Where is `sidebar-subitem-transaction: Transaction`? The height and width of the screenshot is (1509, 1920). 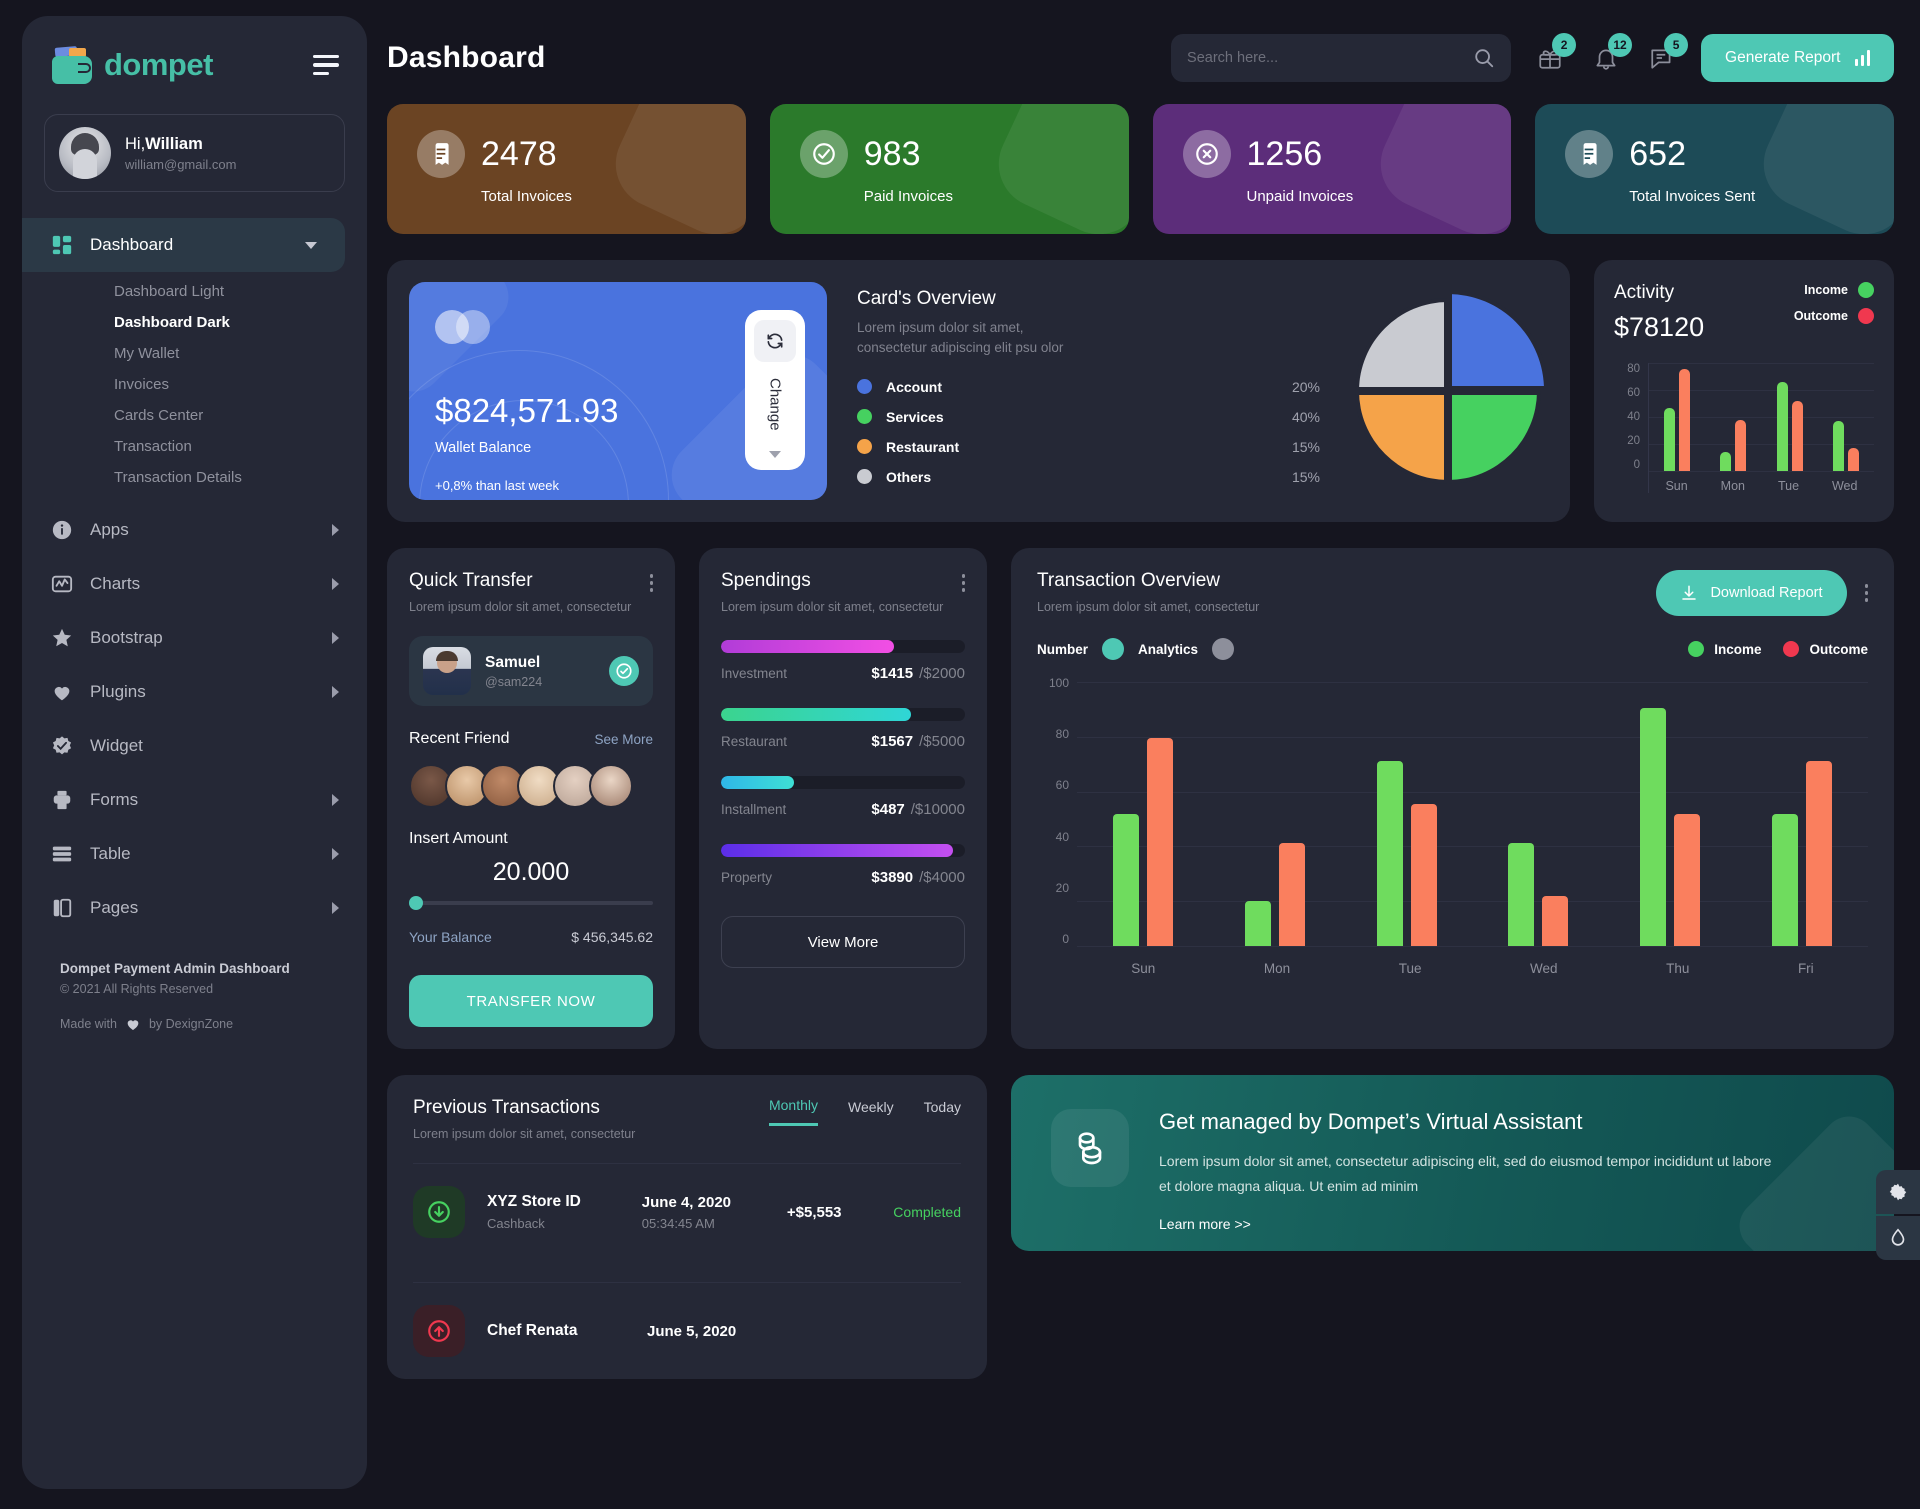
sidebar-subitem-transaction: Transaction is located at coordinates (194, 446).